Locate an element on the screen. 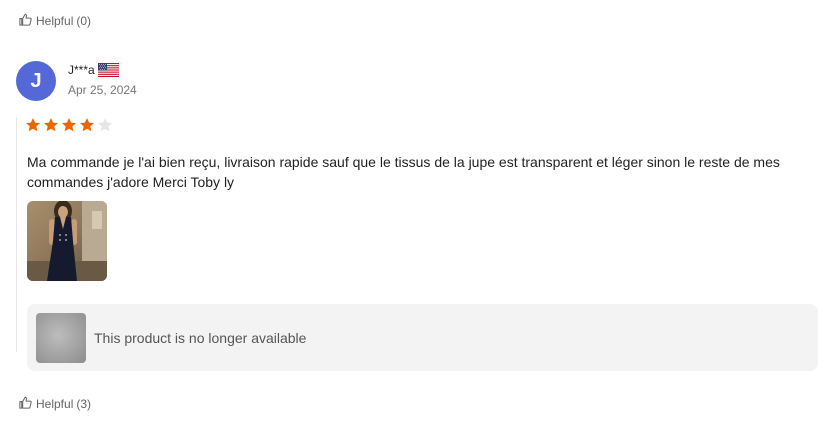 The width and height of the screenshot is (830, 423). helpful-count: (3) is located at coordinates (84, 404).